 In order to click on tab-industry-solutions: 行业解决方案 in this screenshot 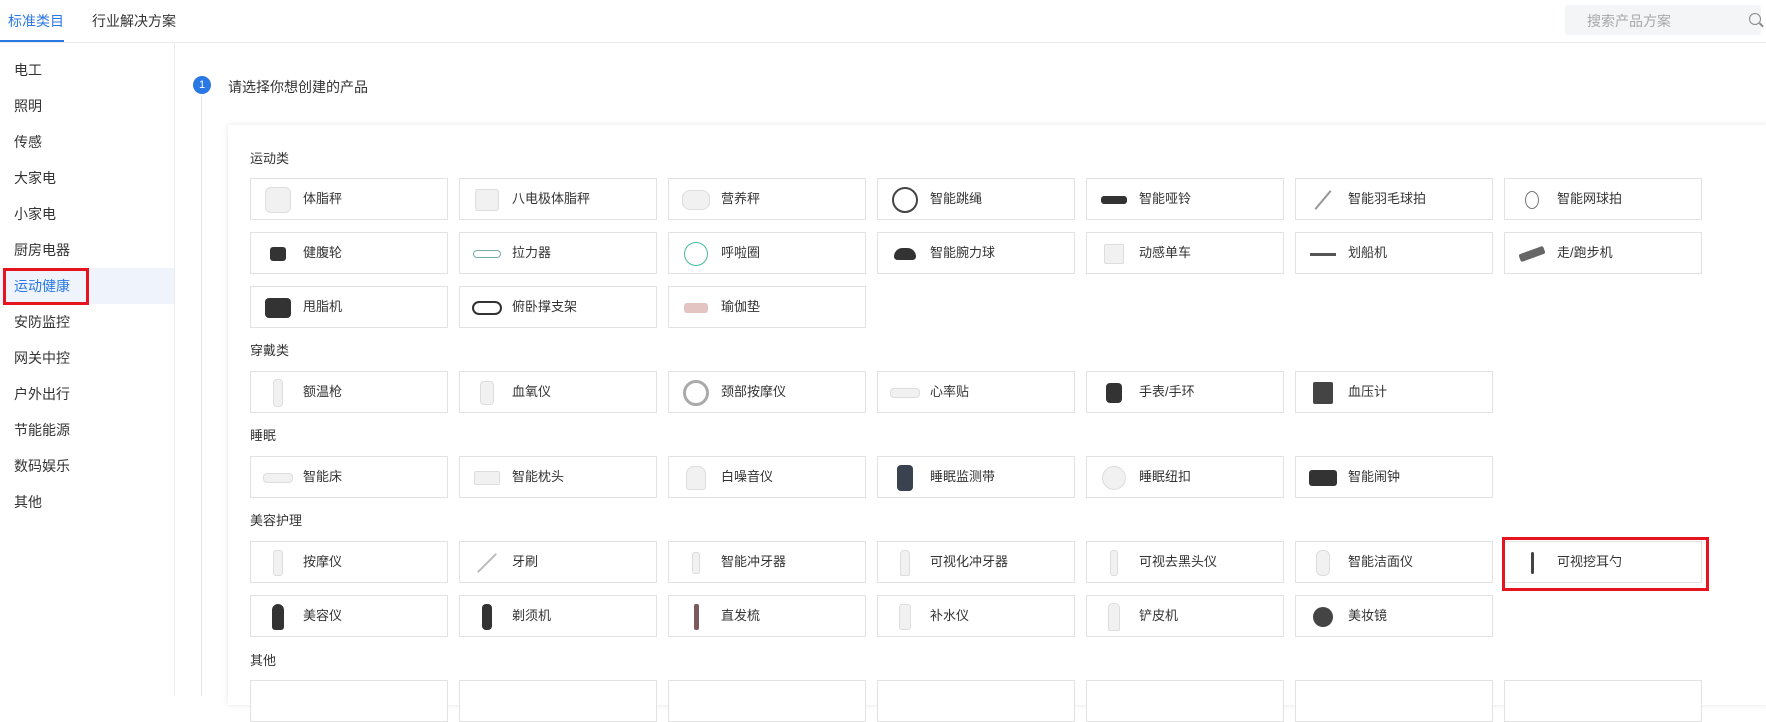, I will do `click(134, 21)`.